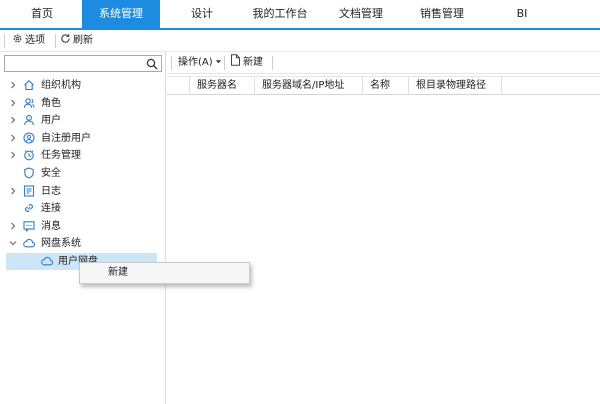  What do you see at coordinates (61, 156) in the screenshot?
I see `tree-item-label: 任务管理` at bounding box center [61, 156].